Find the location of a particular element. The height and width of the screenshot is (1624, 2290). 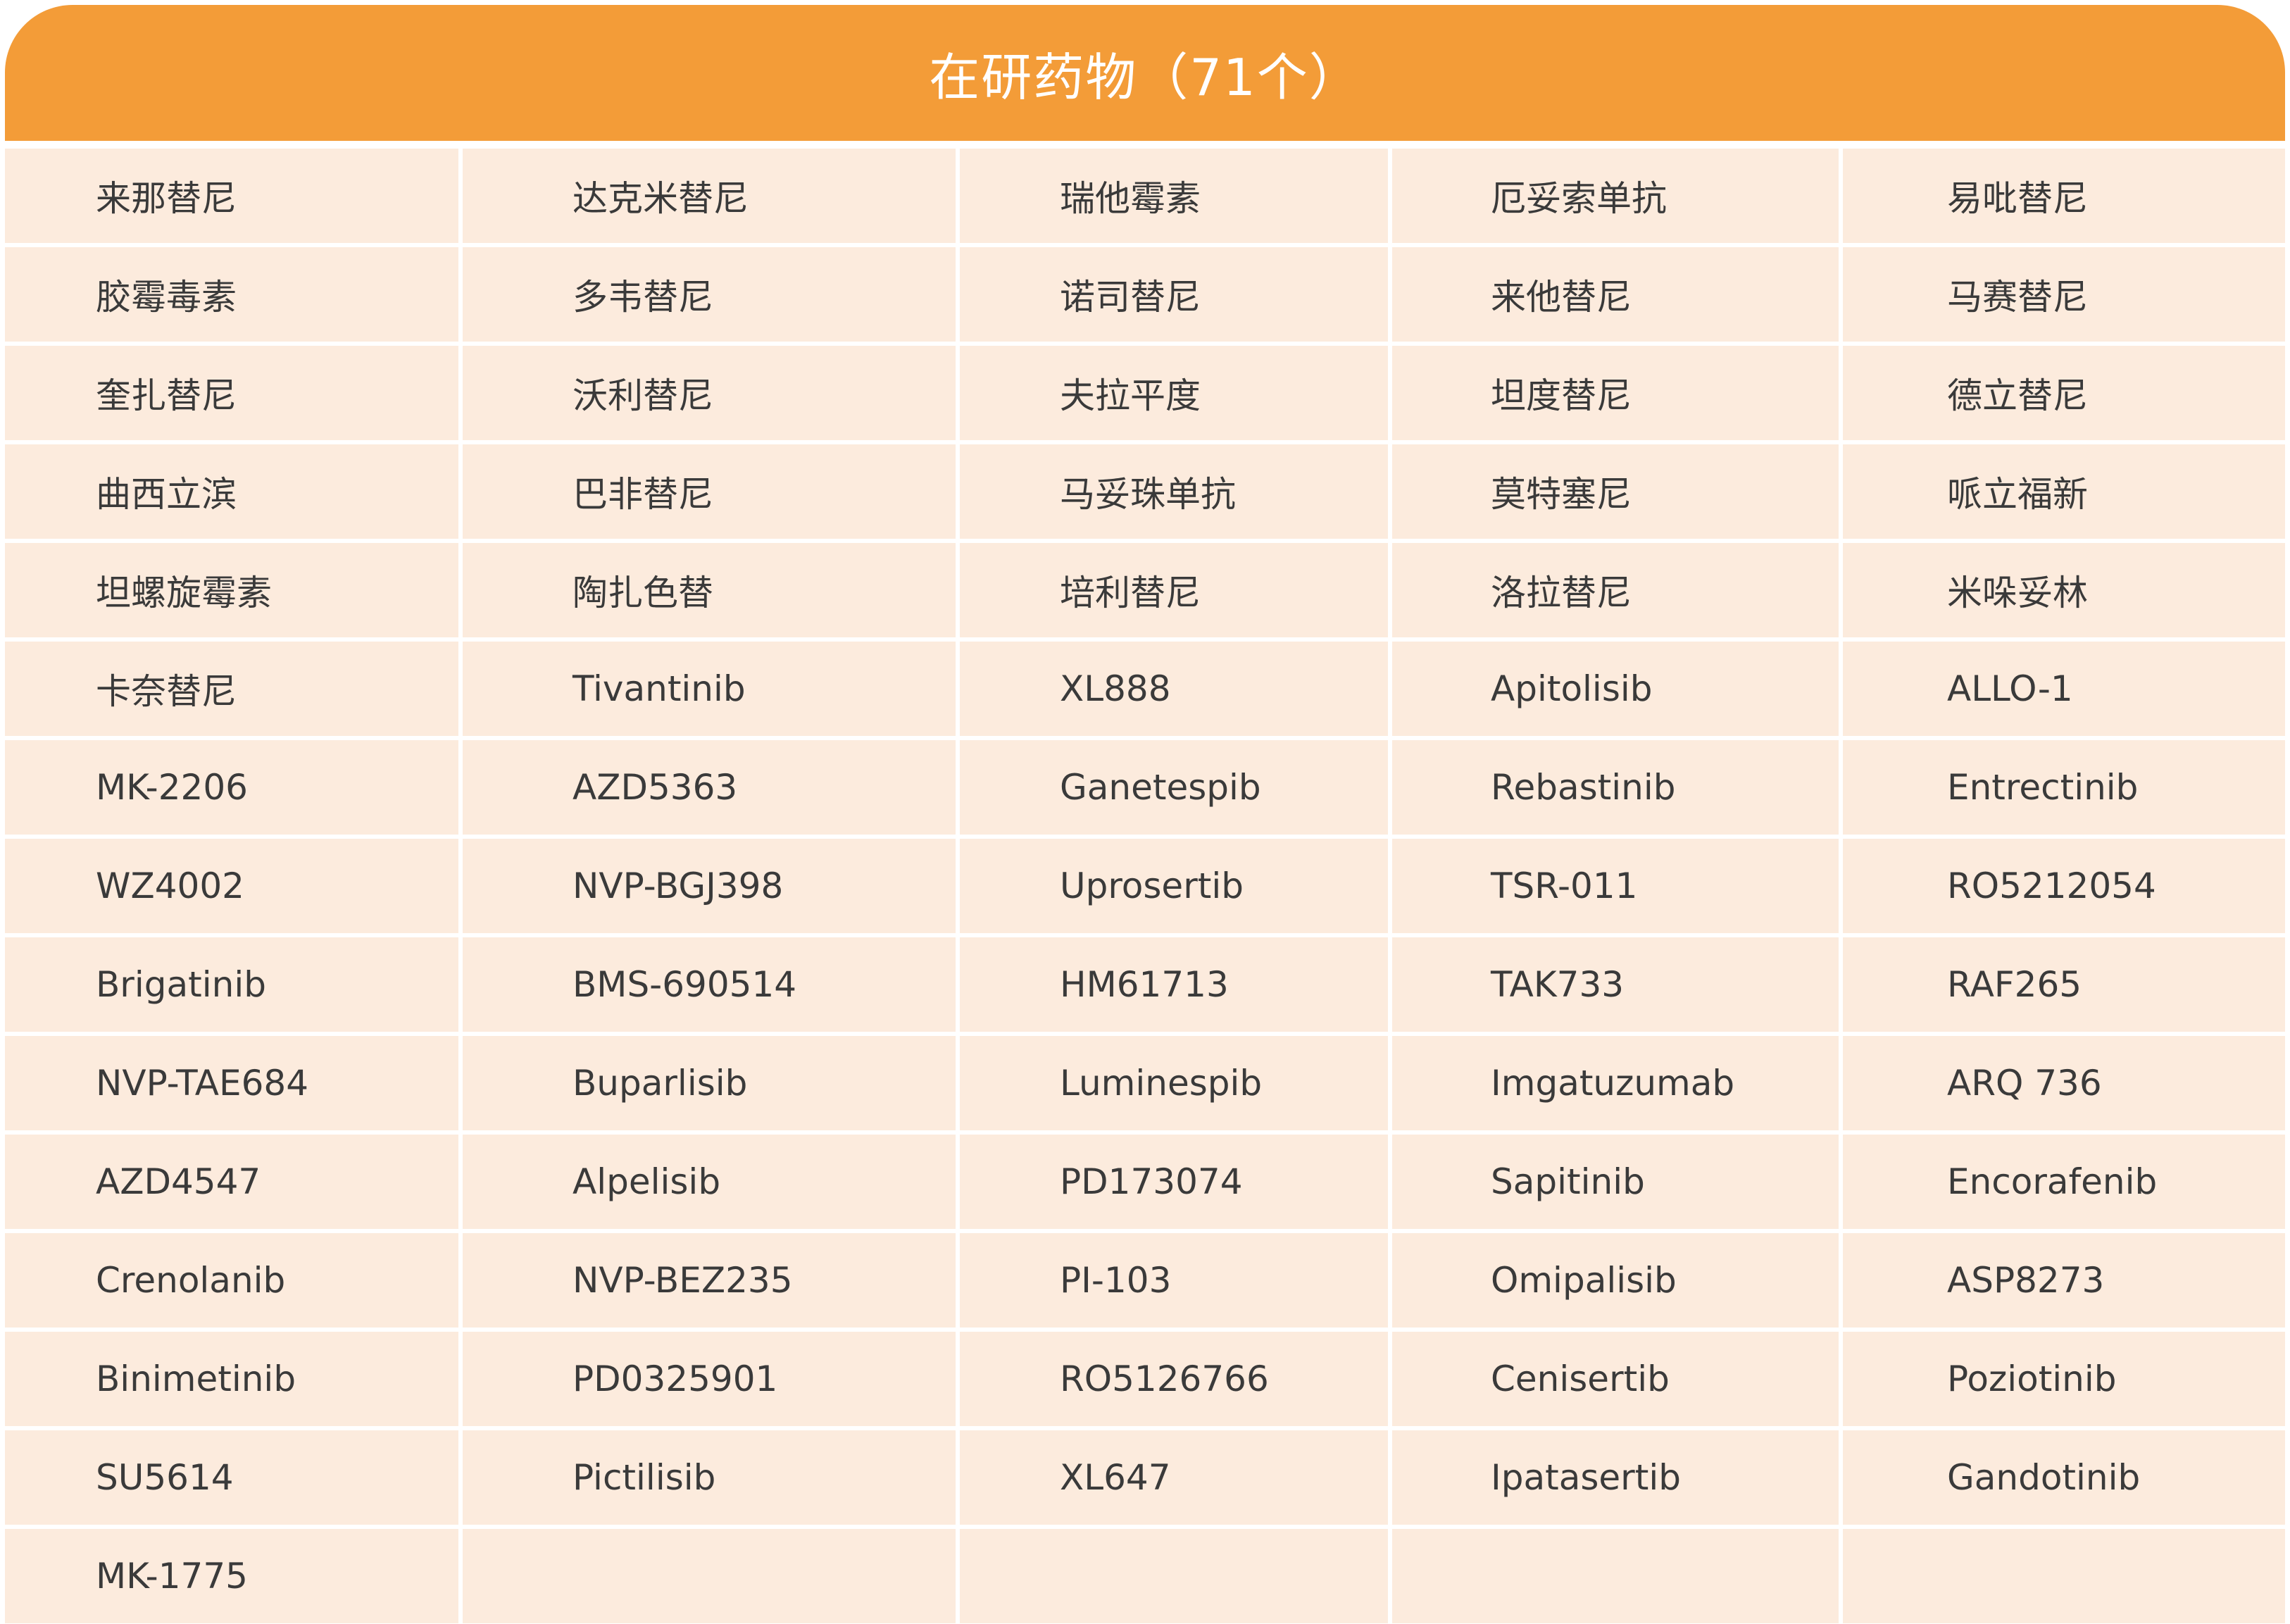

table-cell: Cenisertib is located at coordinates (1615, 1379).